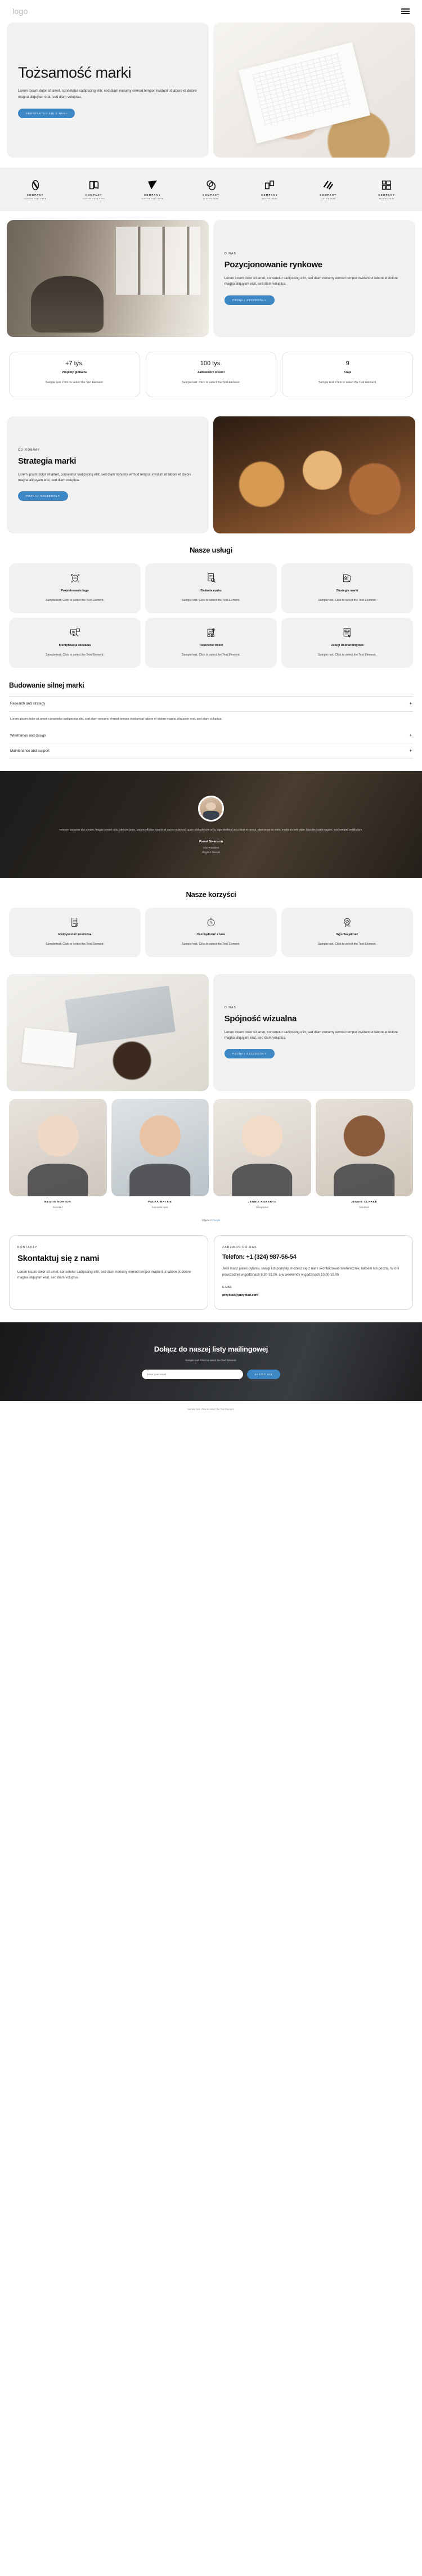  What do you see at coordinates (269, 185) in the screenshot?
I see `company-squares-icon` at bounding box center [269, 185].